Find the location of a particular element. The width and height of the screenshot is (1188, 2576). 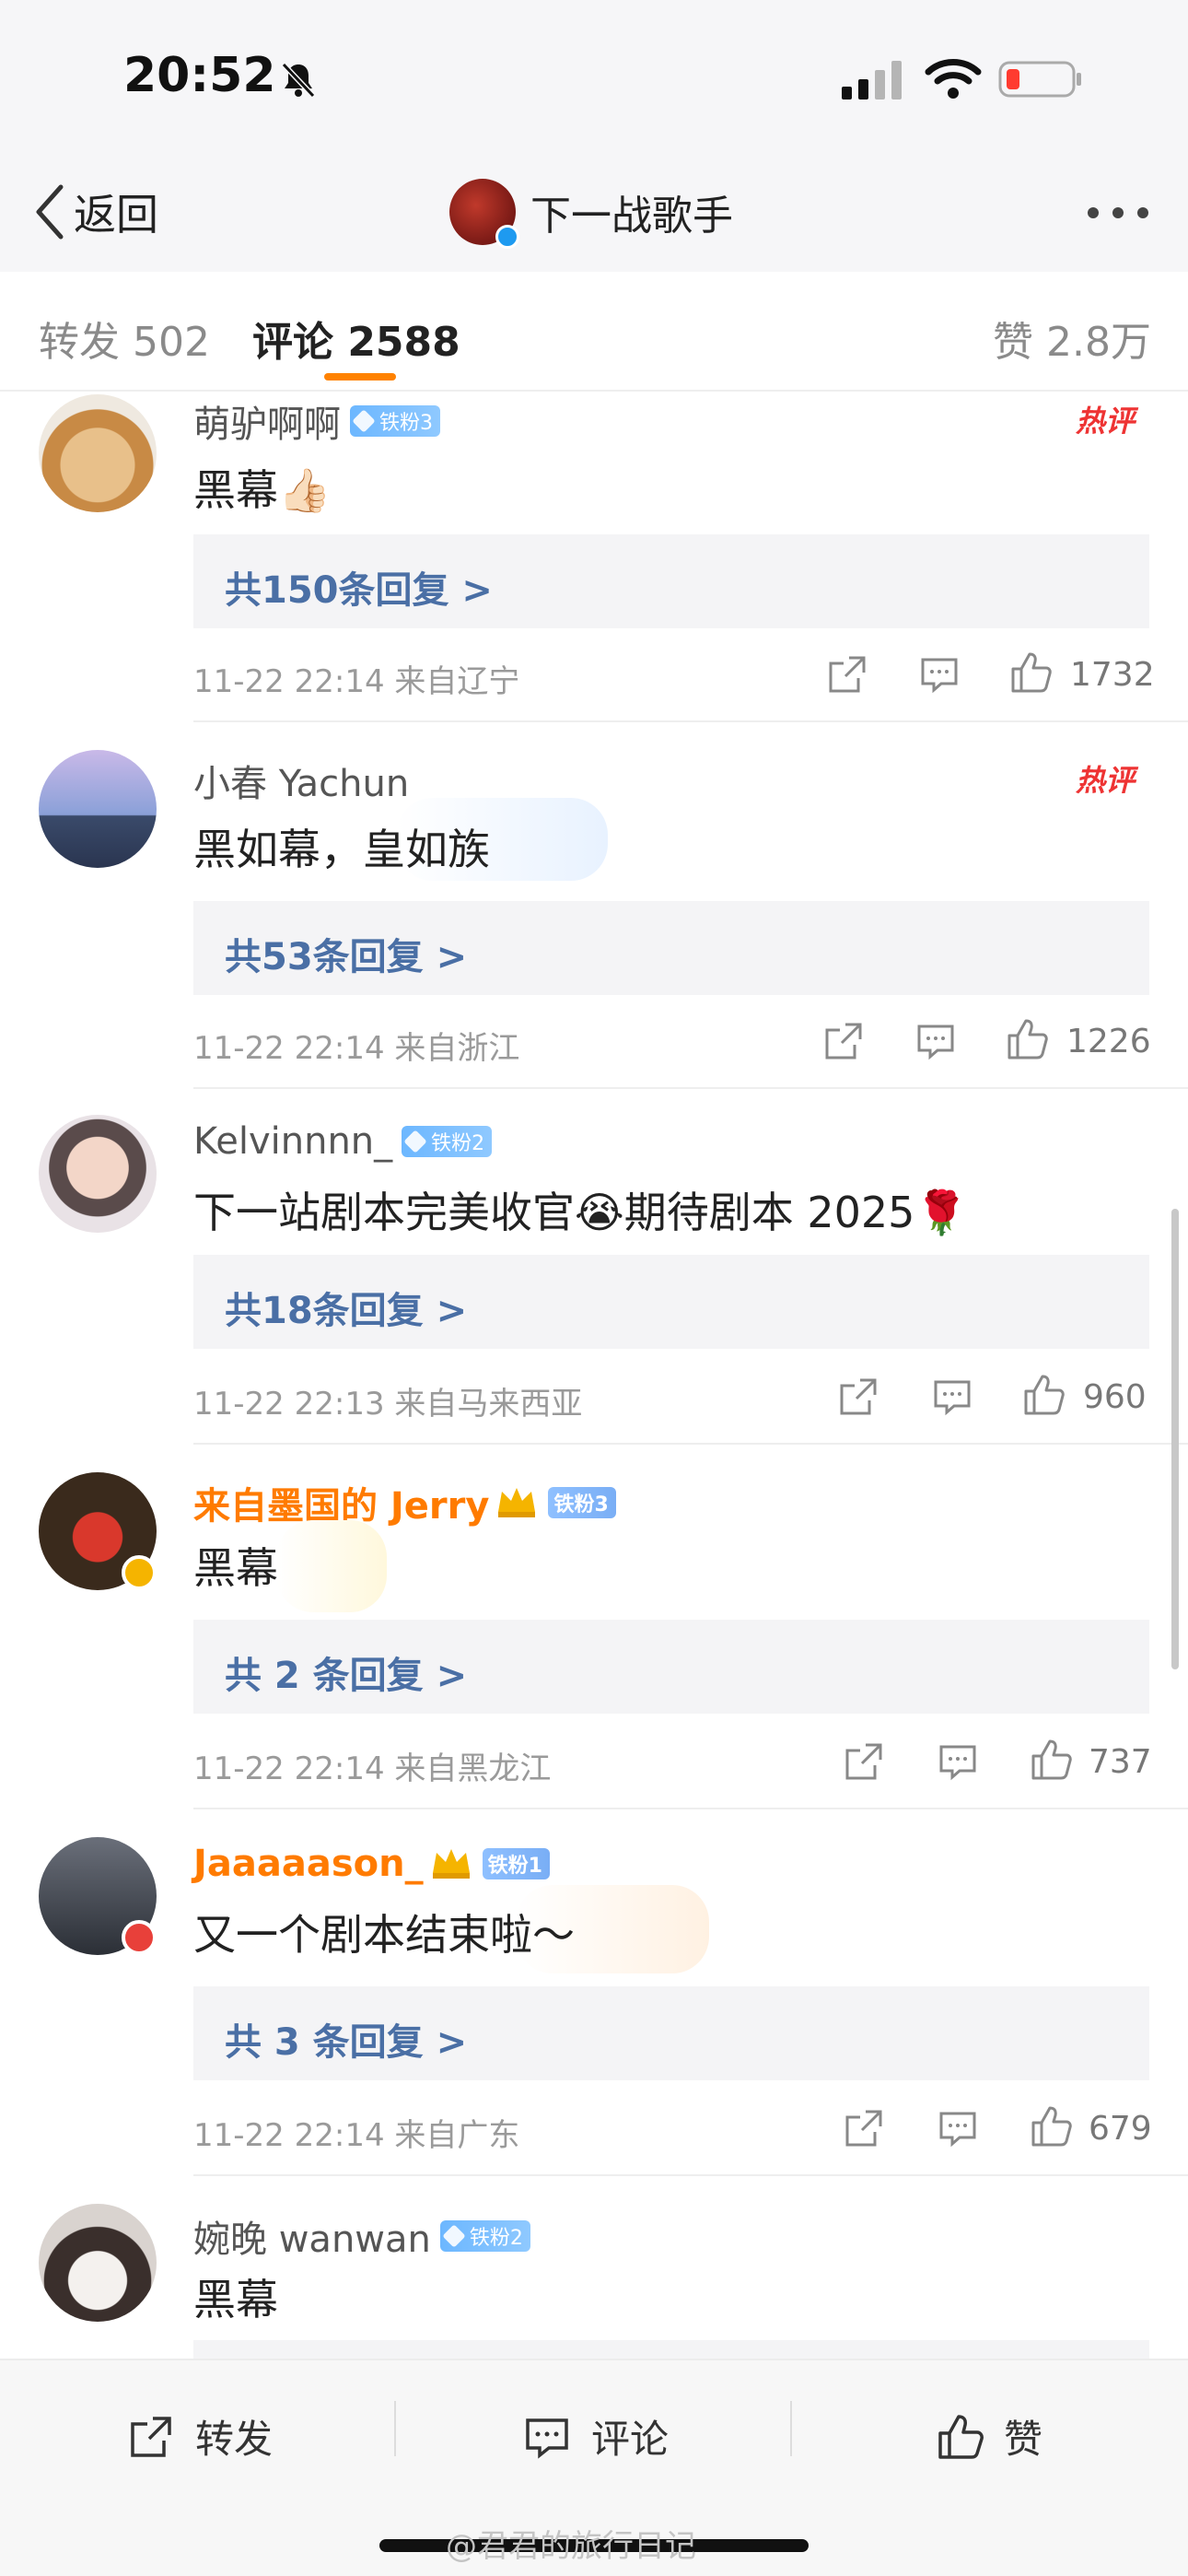

comment-author: 小春 Yachun is located at coordinates (301, 780).